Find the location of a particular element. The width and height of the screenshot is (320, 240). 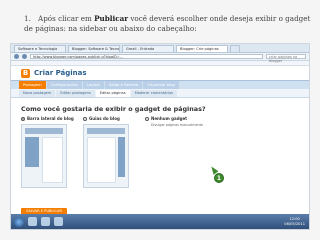

instruction-bold: Publicar is located at coordinates (111, 18).